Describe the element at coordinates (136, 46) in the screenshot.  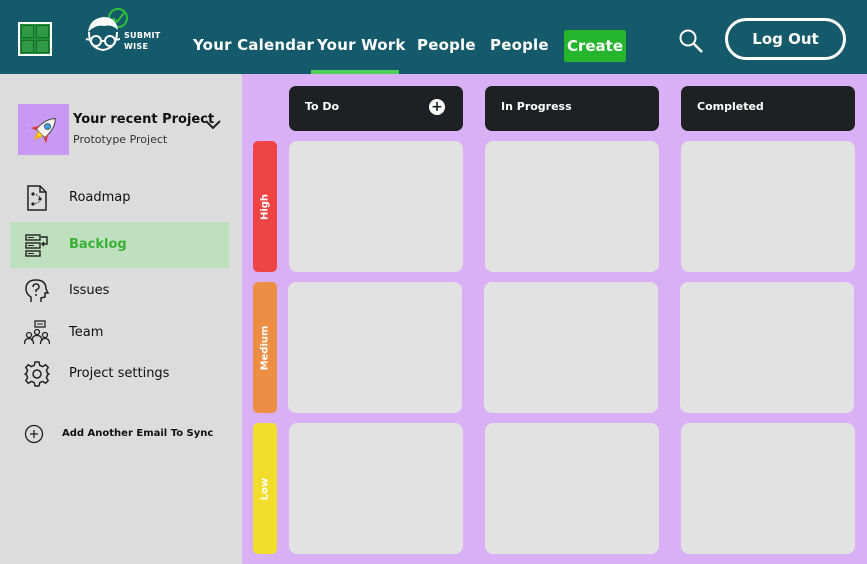
I see `brand-line2: WISE` at that location.